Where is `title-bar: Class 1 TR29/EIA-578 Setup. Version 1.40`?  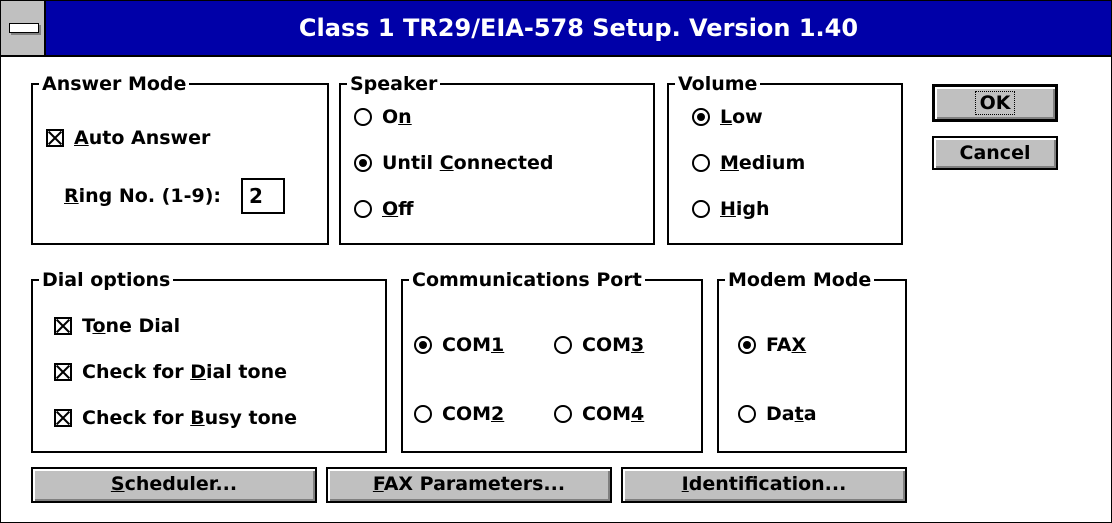
title-bar: Class 1 TR29/EIA-578 Setup. Version 1.40 is located at coordinates (556, 29).